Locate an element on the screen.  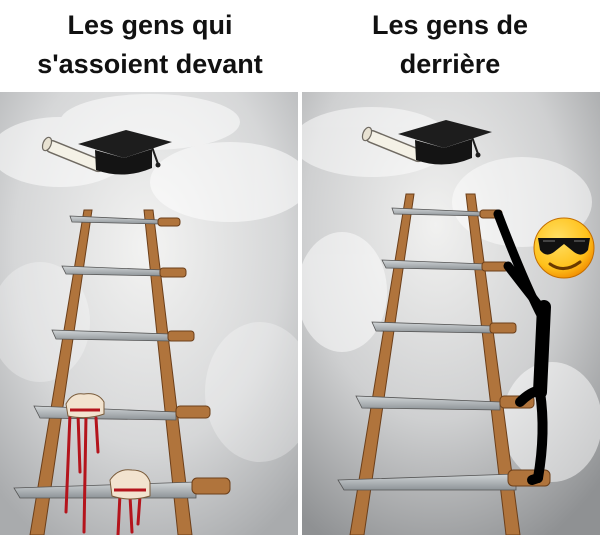
left-caption: Les gens qui s'assoient devant is located at coordinates (150, 45).